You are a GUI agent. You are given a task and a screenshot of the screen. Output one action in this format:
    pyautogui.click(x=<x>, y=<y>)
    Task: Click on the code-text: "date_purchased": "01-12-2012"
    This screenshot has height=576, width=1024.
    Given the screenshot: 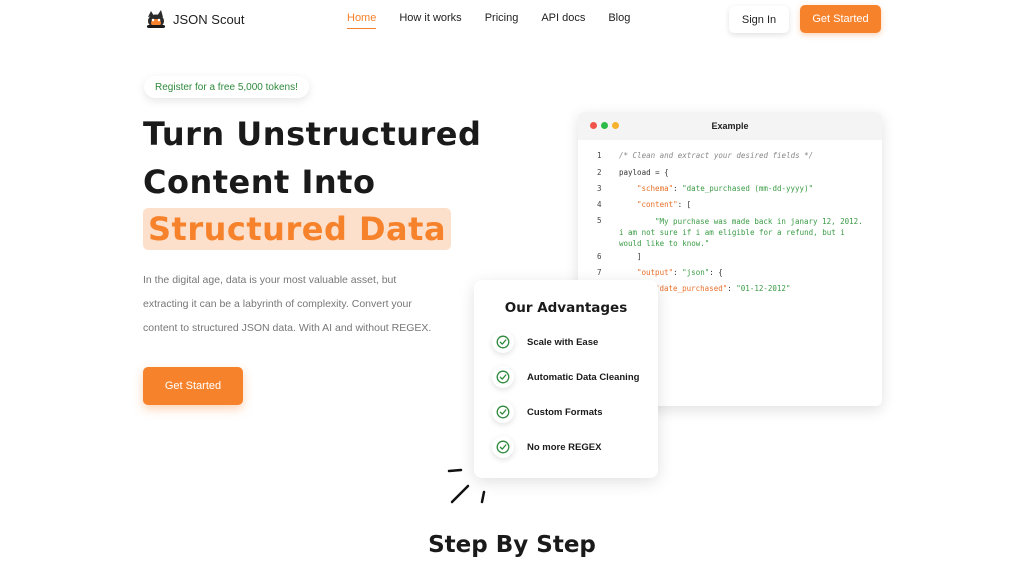 What is the action you would take?
    pyautogui.click(x=723, y=288)
    